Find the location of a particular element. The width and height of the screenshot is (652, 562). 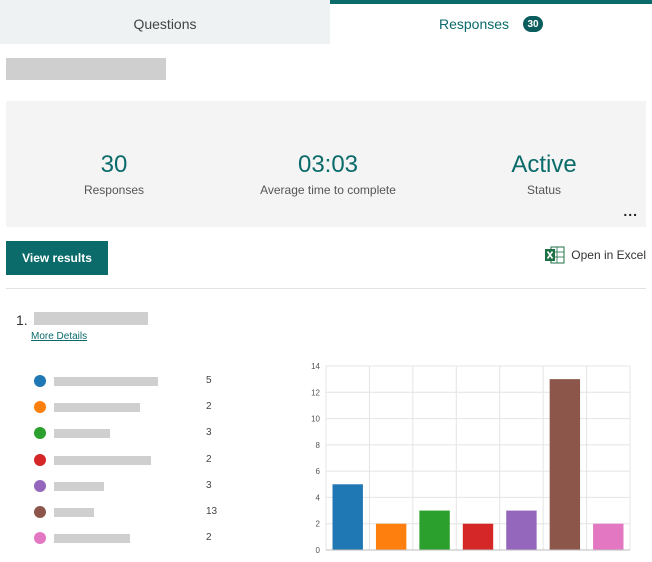

tab-questions: Questions is located at coordinates (165, 22).